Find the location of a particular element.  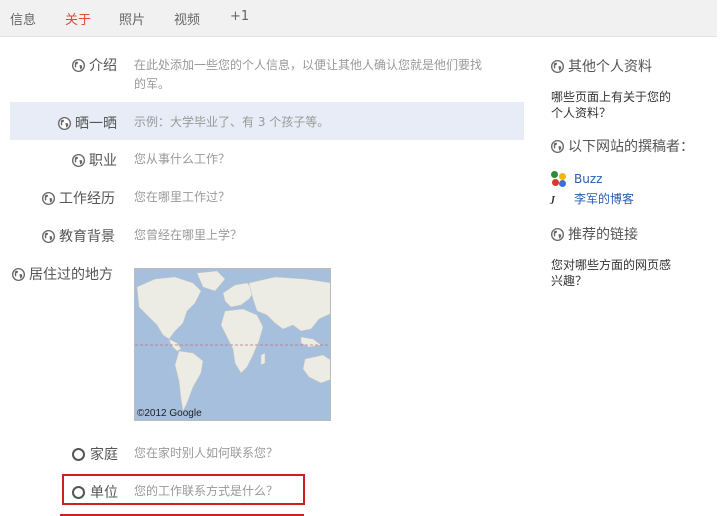

contributor-link-buzz-label: Buzz is located at coordinates (588, 179).